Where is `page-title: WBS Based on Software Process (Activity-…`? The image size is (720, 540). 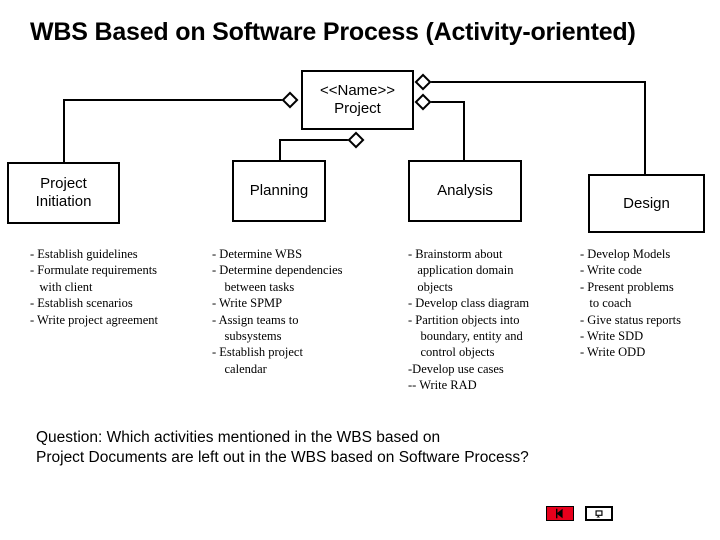 page-title: WBS Based on Software Process (Activity-… is located at coordinates (333, 32).